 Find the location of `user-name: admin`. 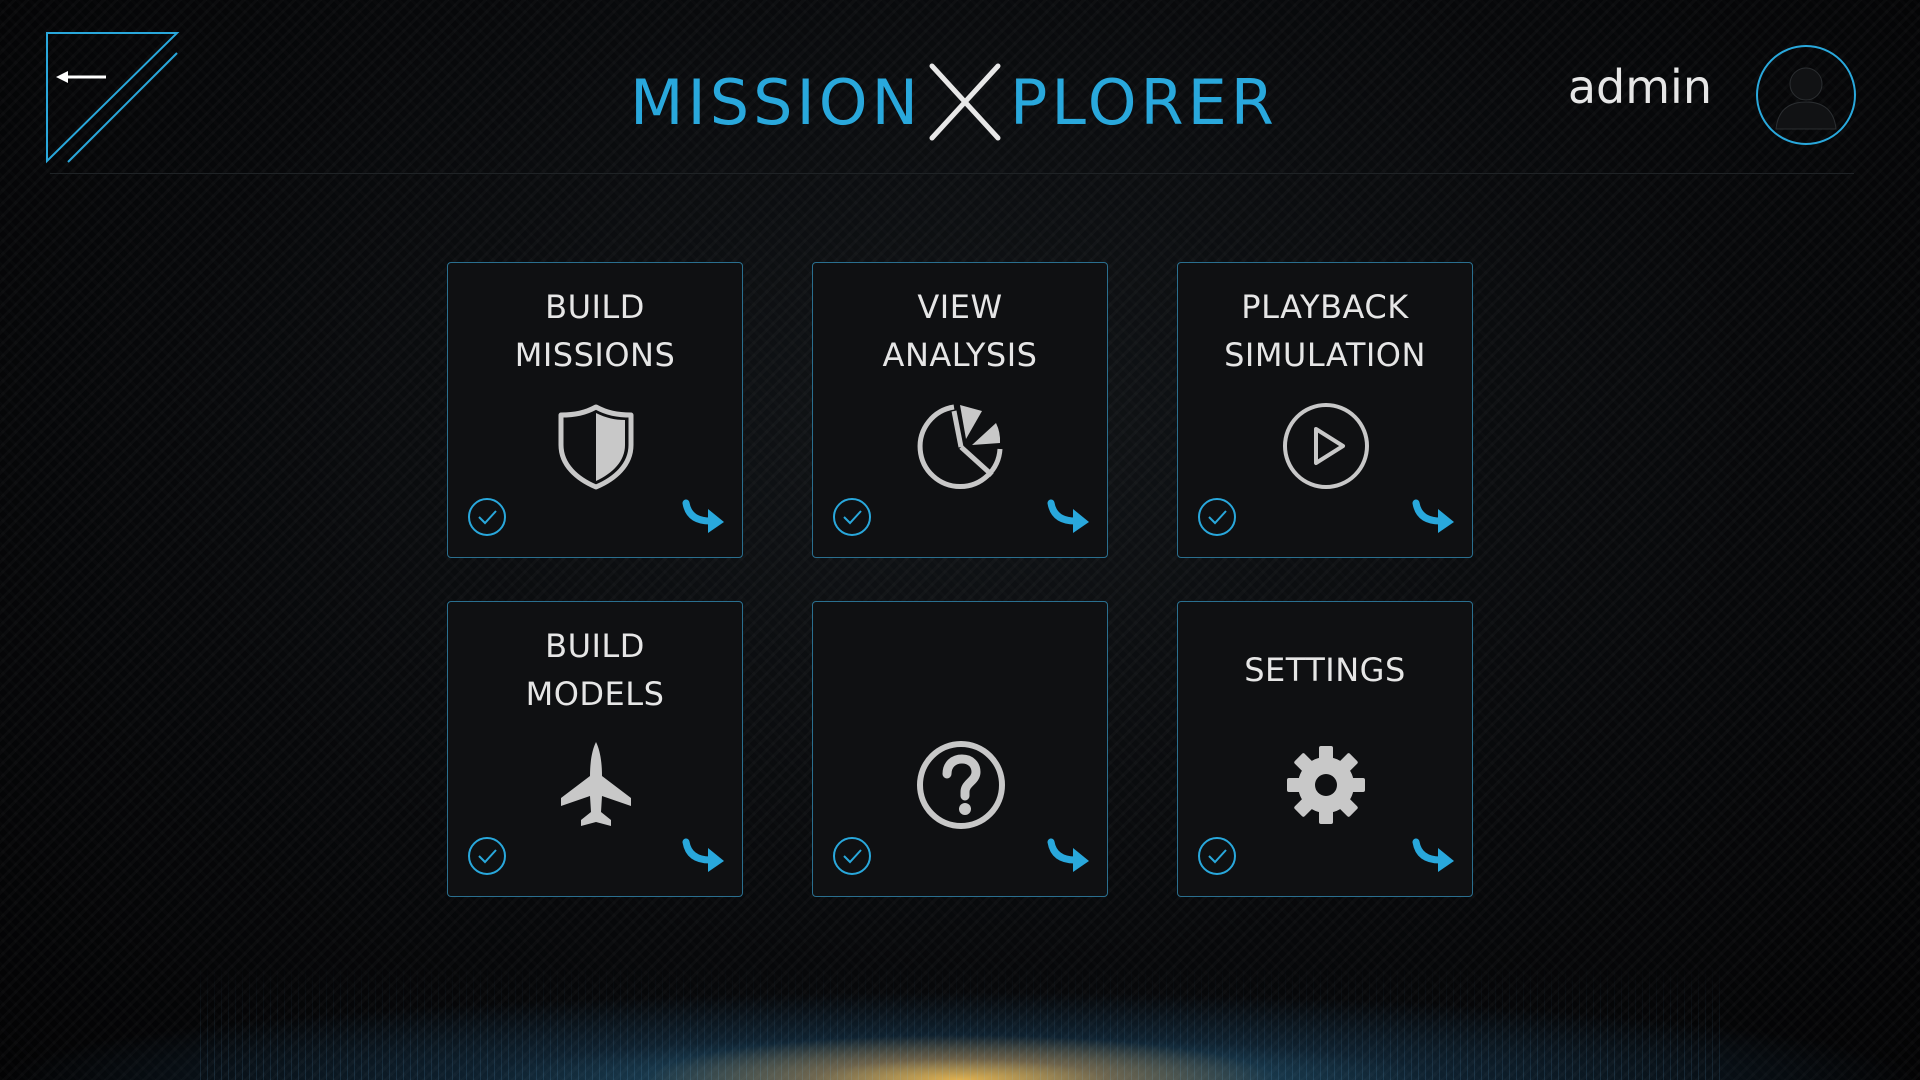

user-name: admin is located at coordinates (1640, 87).